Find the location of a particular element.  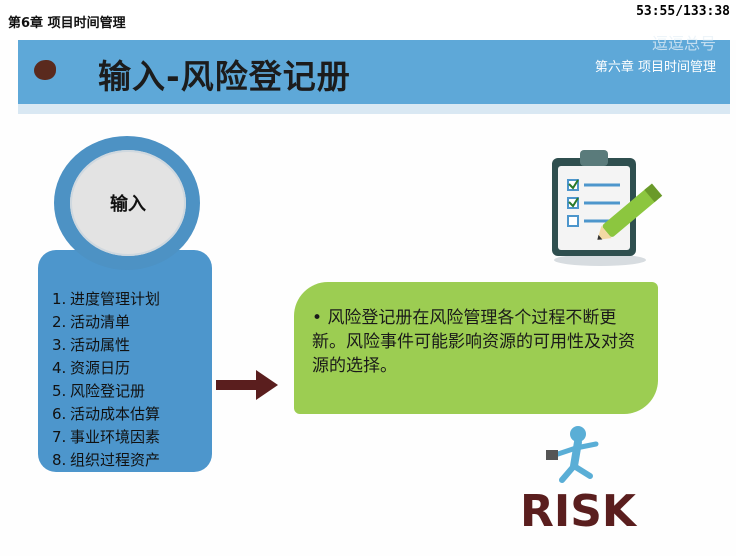

list-item: 5. 风险登记册 is located at coordinates (99, 391).